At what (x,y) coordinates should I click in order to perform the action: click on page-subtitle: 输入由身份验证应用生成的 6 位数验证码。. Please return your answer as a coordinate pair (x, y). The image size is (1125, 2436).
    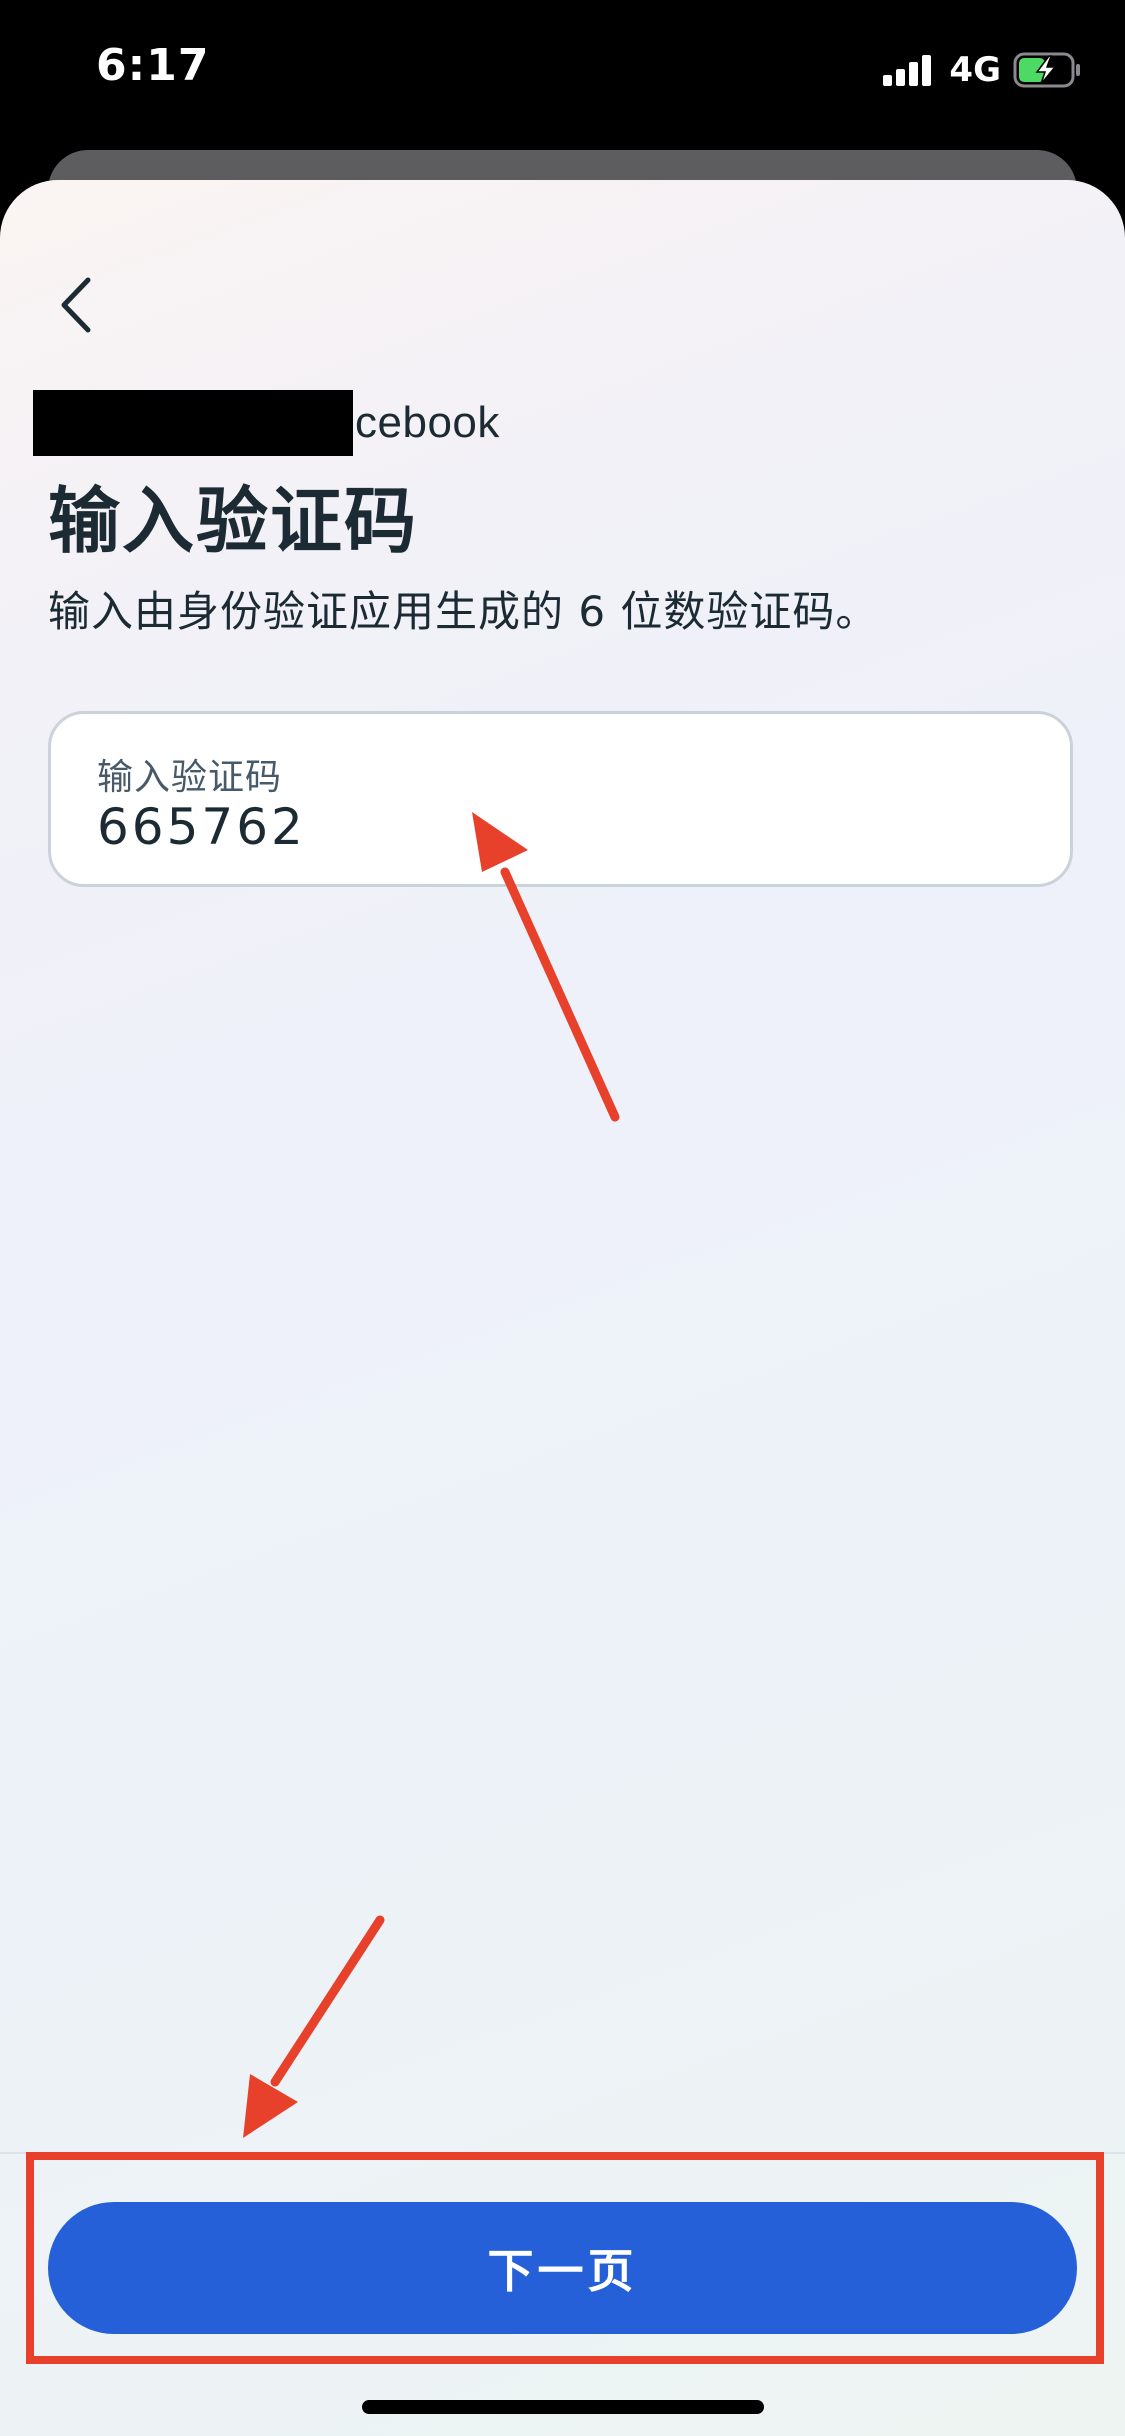
    Looking at the image, I should click on (463, 611).